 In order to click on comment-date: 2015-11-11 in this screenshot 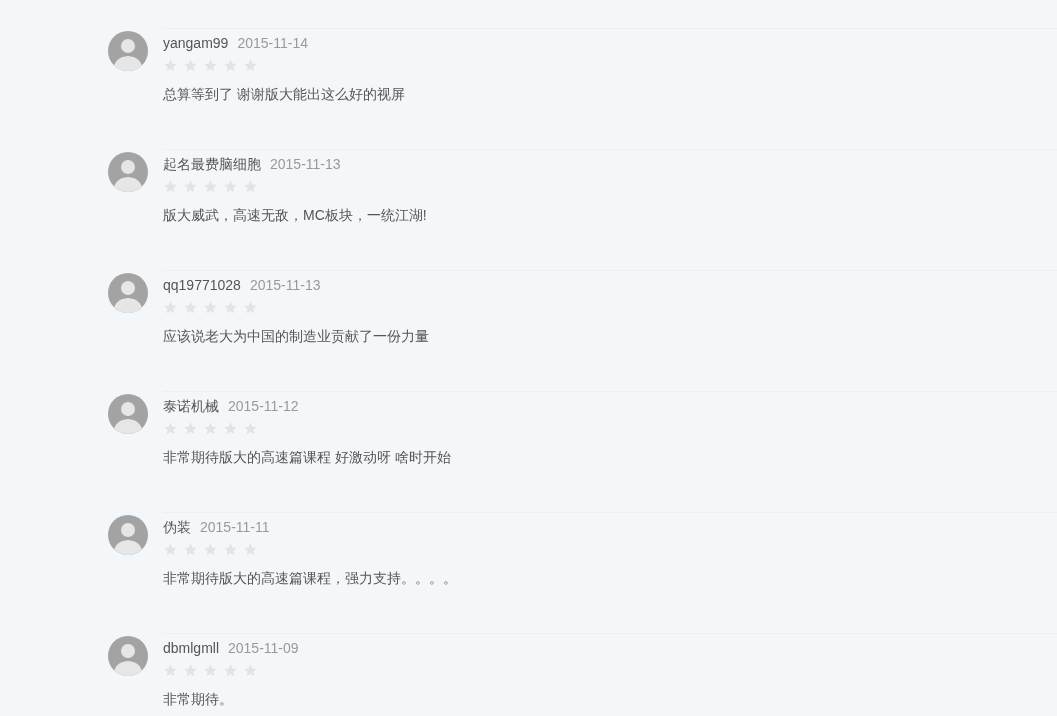, I will do `click(235, 527)`.